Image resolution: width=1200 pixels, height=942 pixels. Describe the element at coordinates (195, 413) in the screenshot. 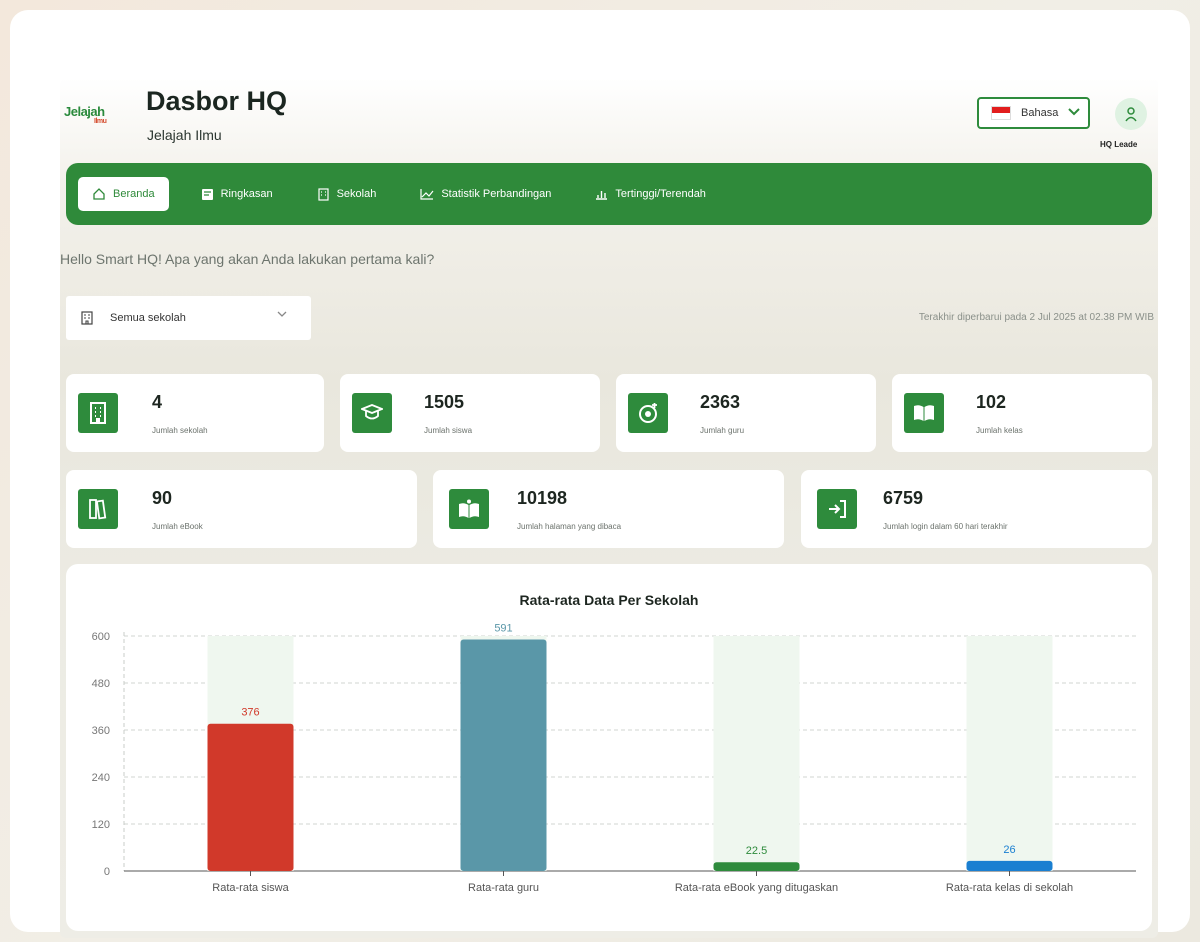

I see `stat-card-schools: 4 Jumlah sekolah` at that location.